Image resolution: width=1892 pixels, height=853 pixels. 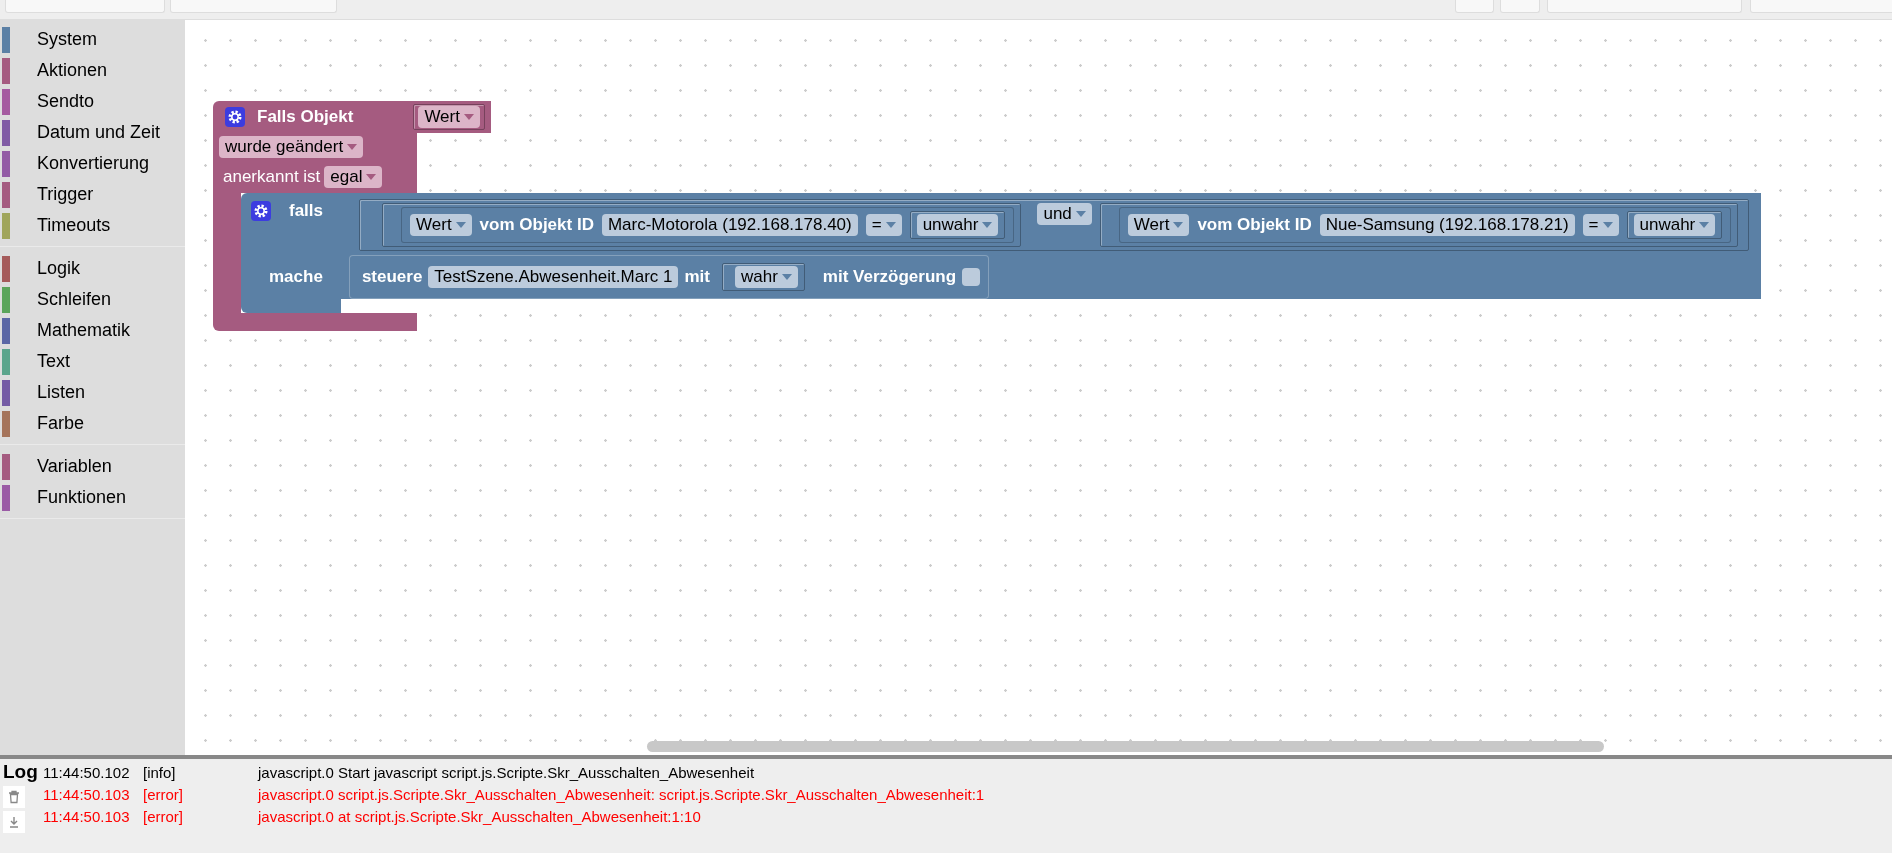 What do you see at coordinates (61, 392) in the screenshot?
I see `category-item: Listen` at bounding box center [61, 392].